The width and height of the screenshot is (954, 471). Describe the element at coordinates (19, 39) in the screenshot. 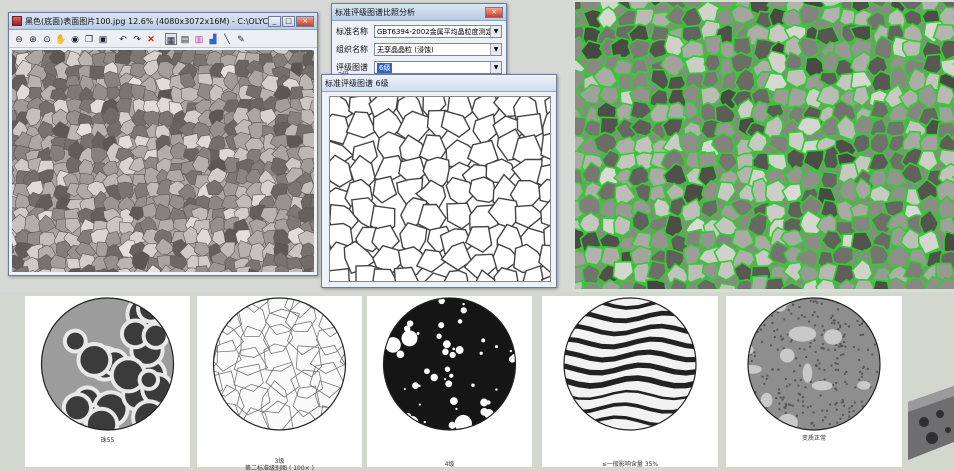

I see `zoom-out-icon: ⊖` at that location.